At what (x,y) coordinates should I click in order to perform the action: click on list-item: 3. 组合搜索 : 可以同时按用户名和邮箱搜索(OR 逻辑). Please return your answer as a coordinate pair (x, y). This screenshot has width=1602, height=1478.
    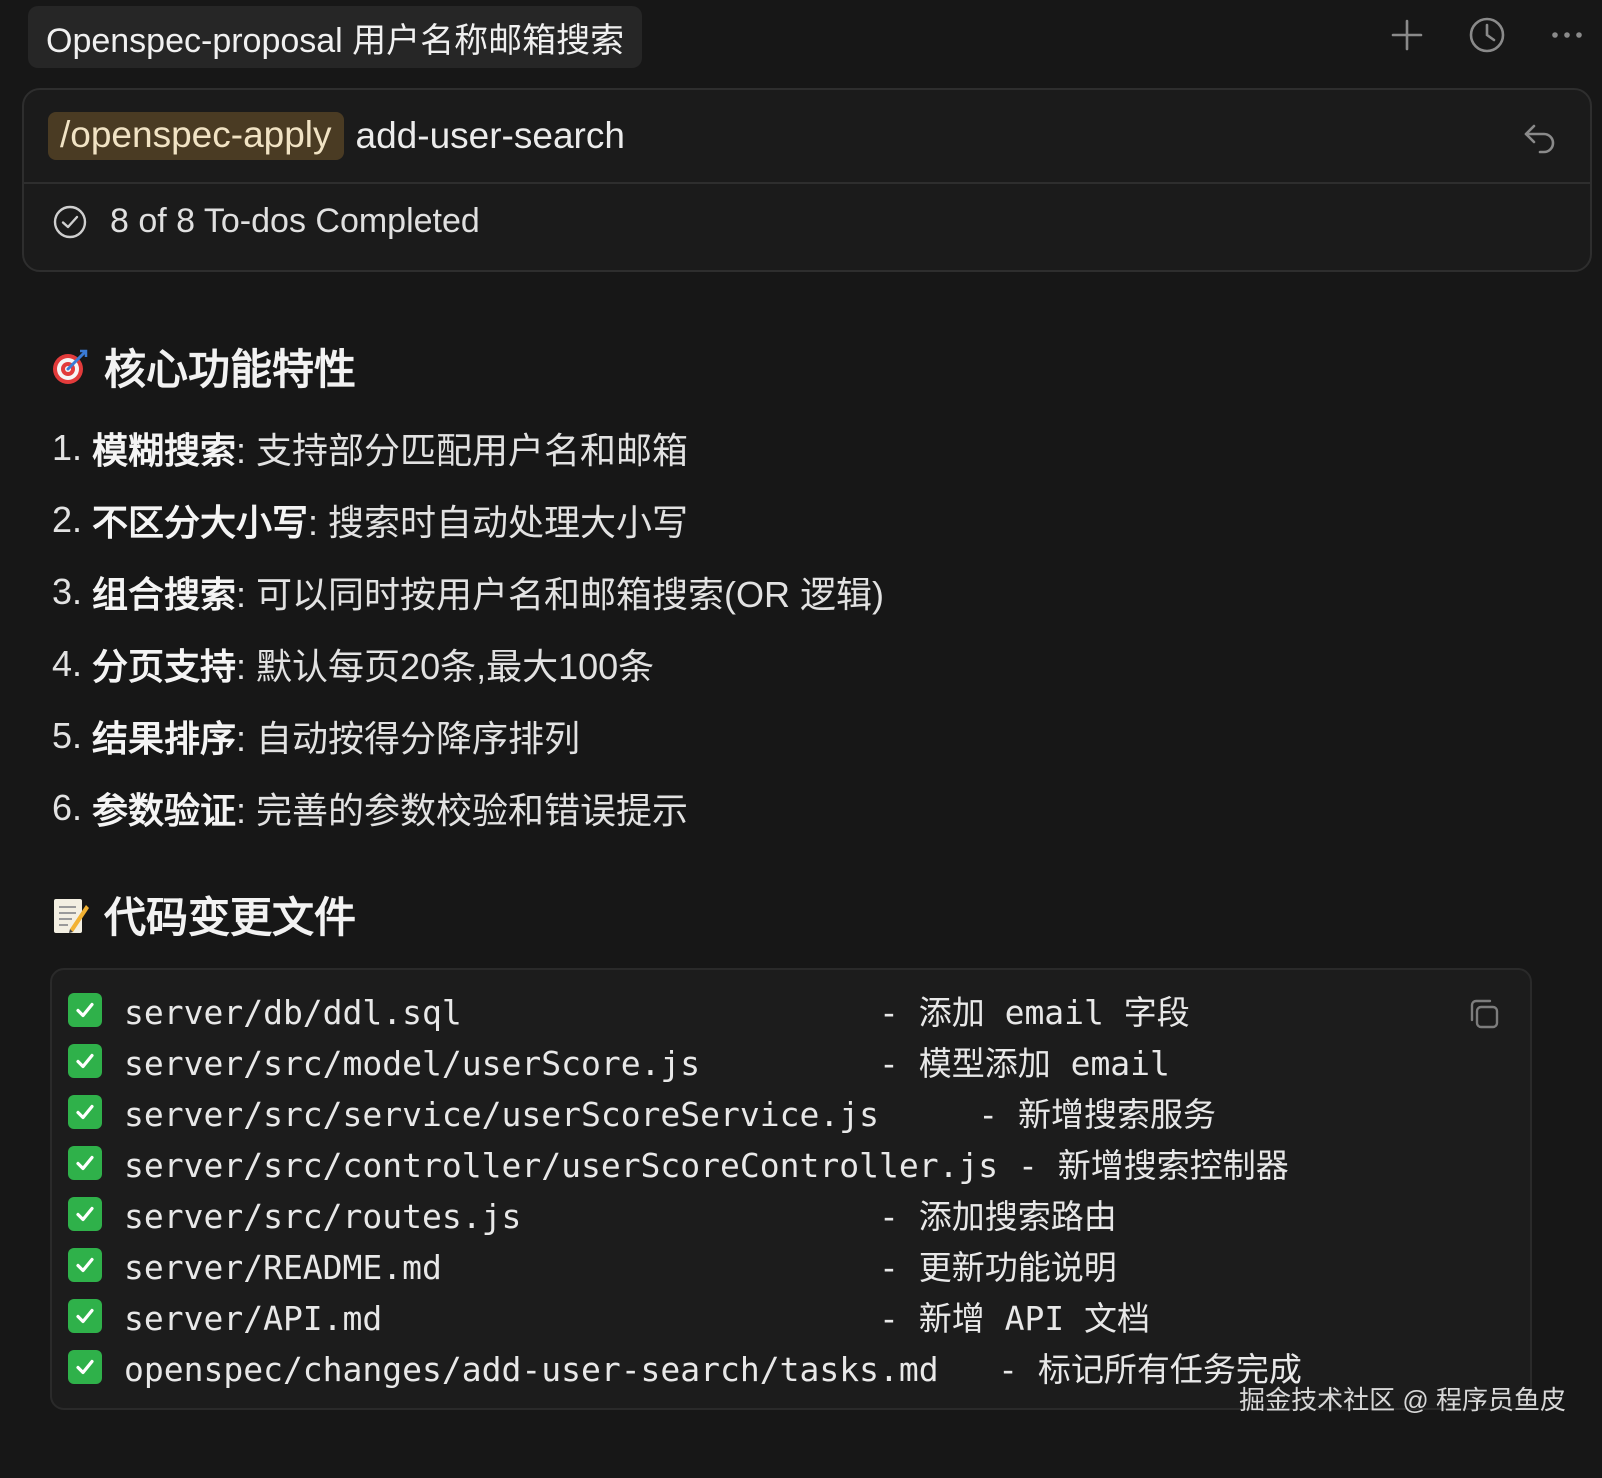
    Looking at the image, I should click on (468, 592).